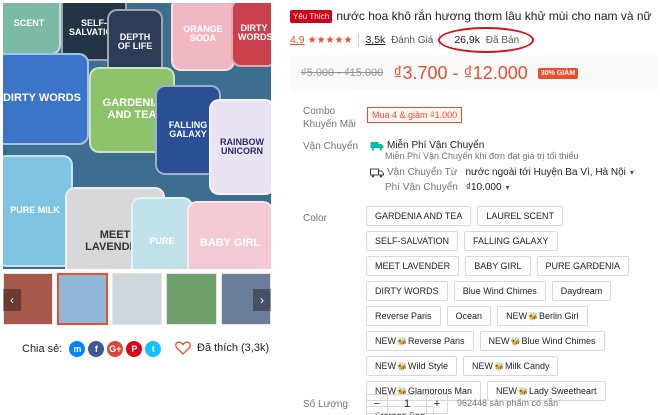  Describe the element at coordinates (42, 349) in the screenshot. I see `share-label: Chia sẻ:` at that location.